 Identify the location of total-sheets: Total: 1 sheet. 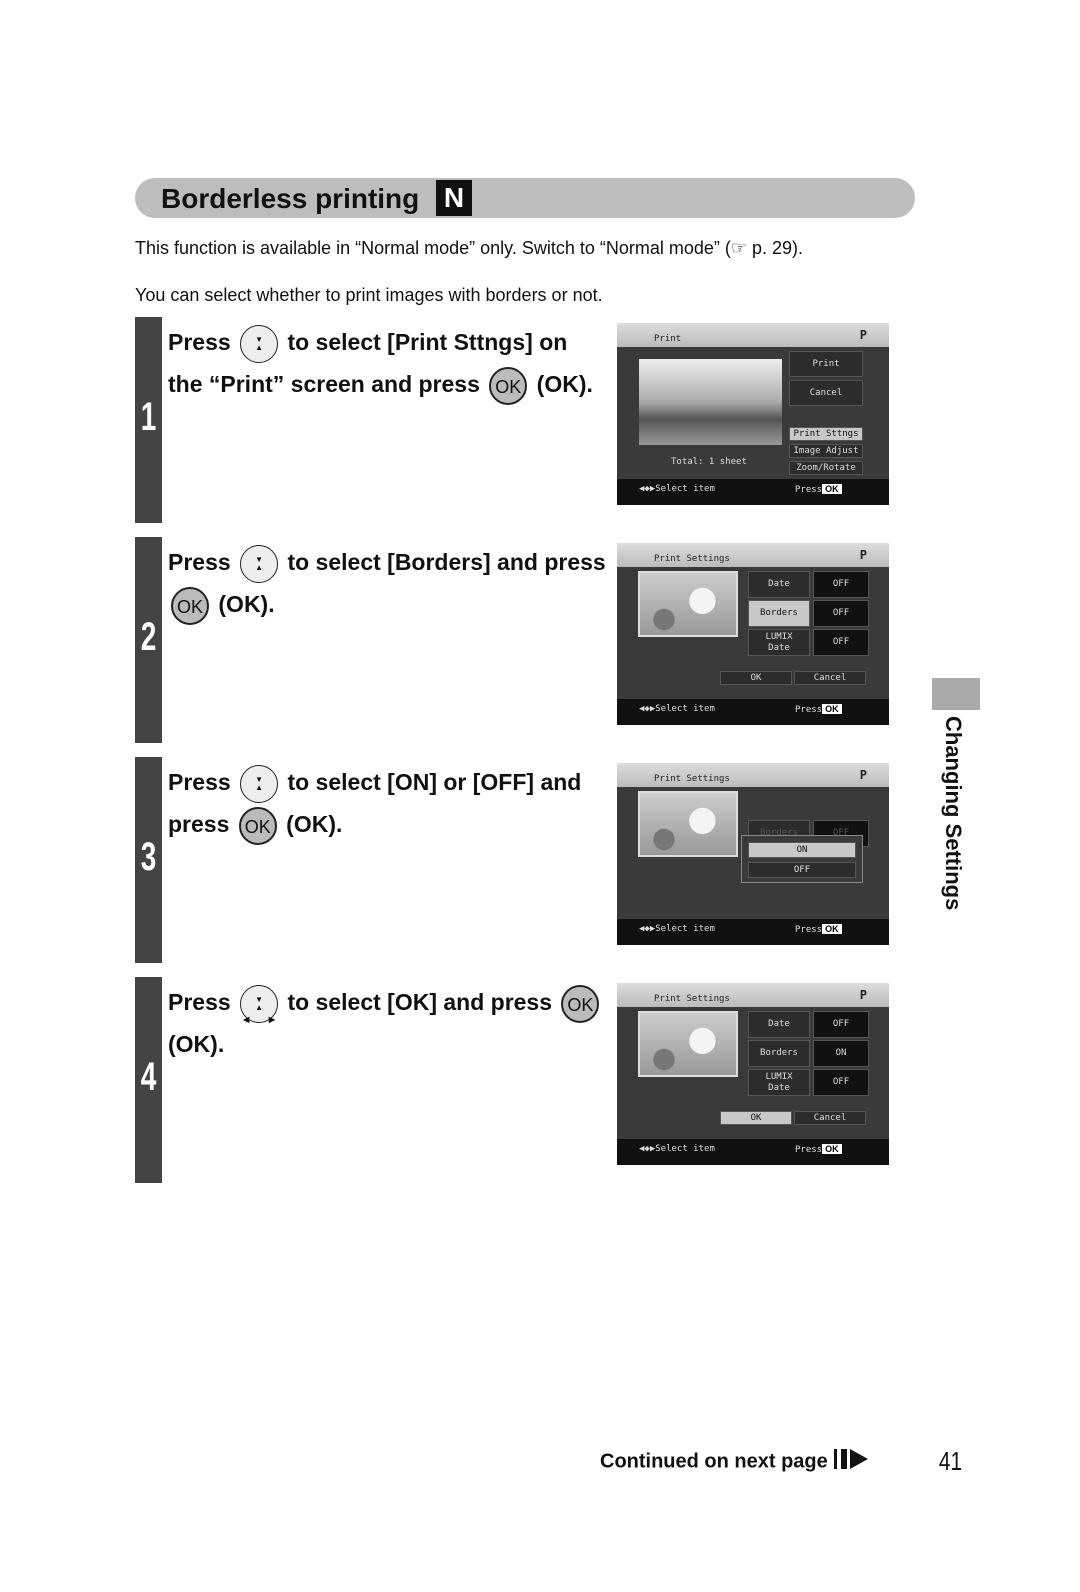
(709, 462).